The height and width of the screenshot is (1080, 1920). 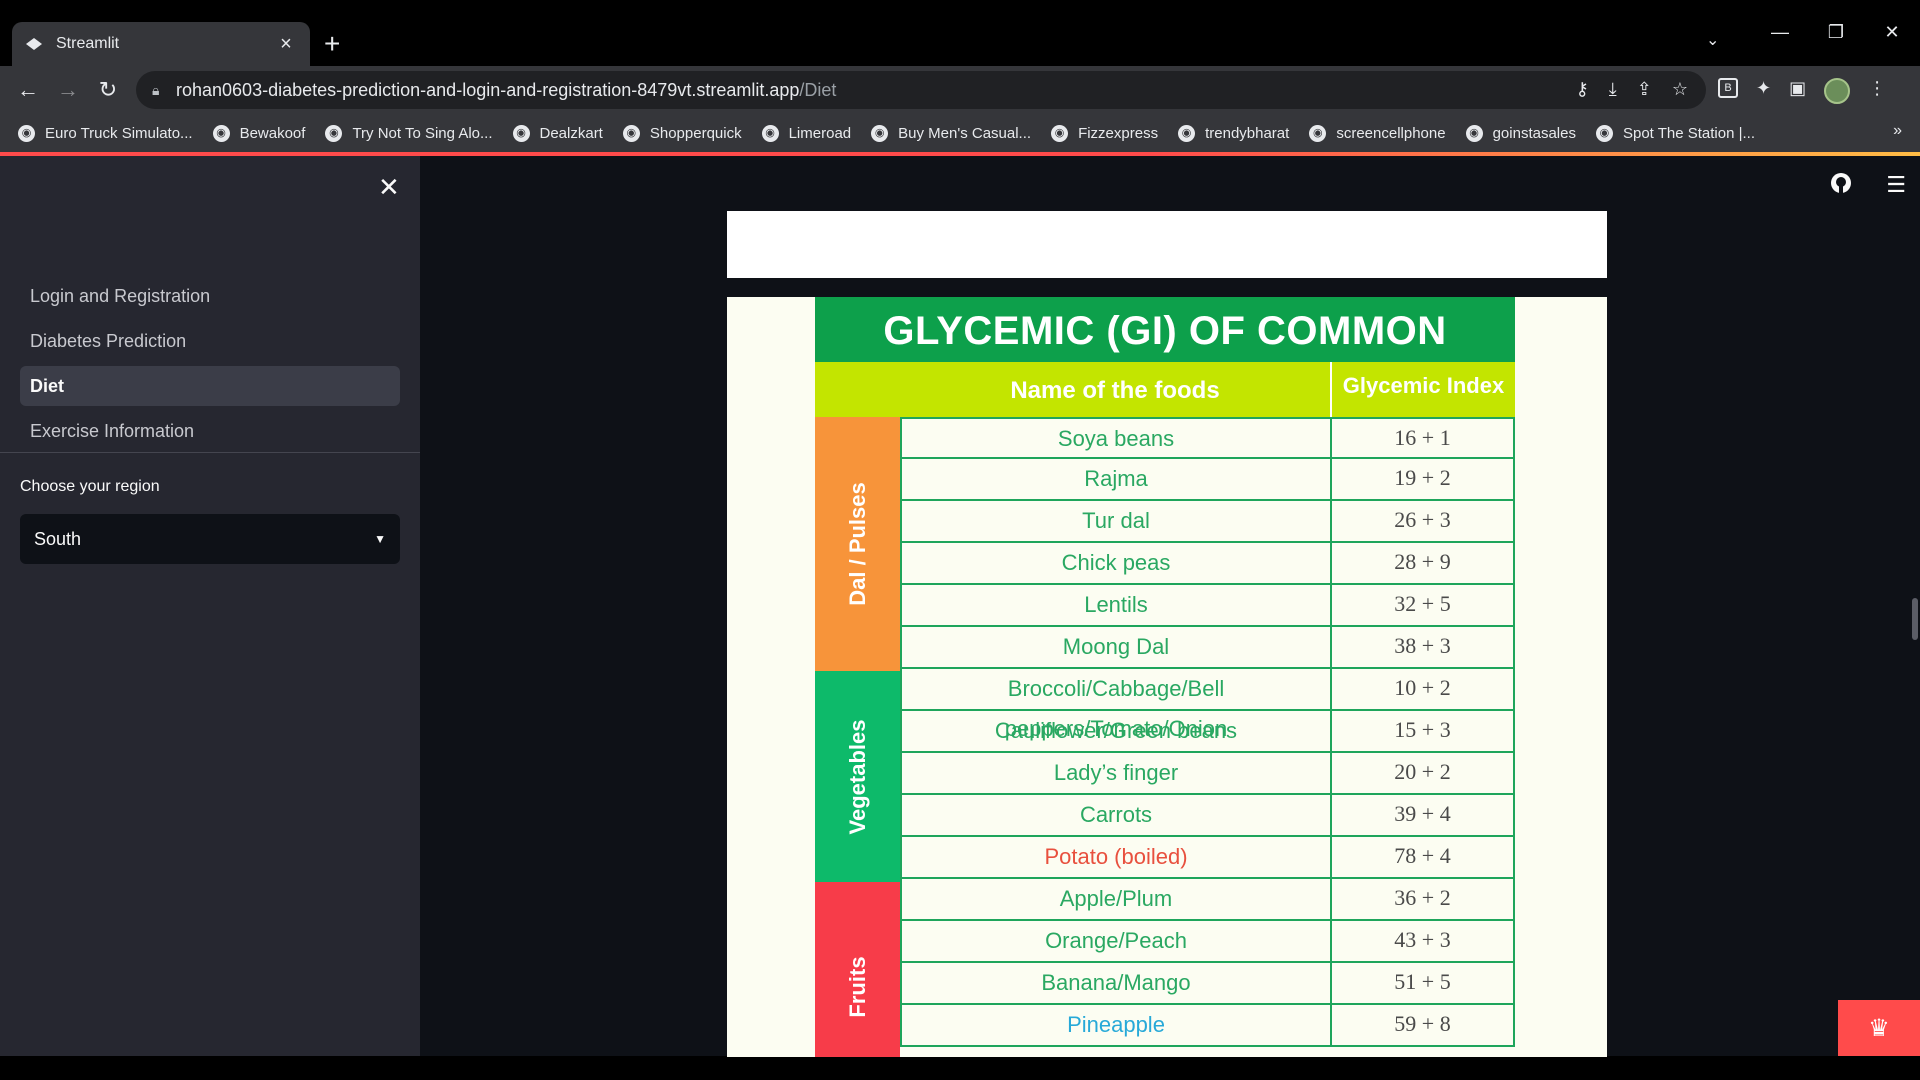 What do you see at coordinates (1892, 32) in the screenshot?
I see `window-close-icon: ✕` at bounding box center [1892, 32].